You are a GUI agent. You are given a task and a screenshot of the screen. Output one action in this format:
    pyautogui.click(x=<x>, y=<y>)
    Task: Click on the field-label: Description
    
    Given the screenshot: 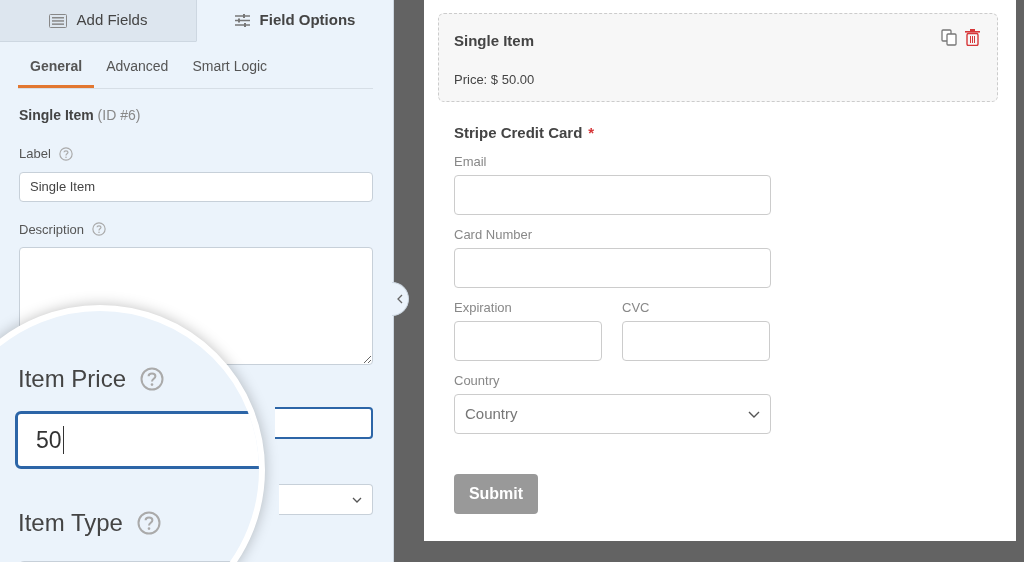 What is the action you would take?
    pyautogui.click(x=52, y=229)
    